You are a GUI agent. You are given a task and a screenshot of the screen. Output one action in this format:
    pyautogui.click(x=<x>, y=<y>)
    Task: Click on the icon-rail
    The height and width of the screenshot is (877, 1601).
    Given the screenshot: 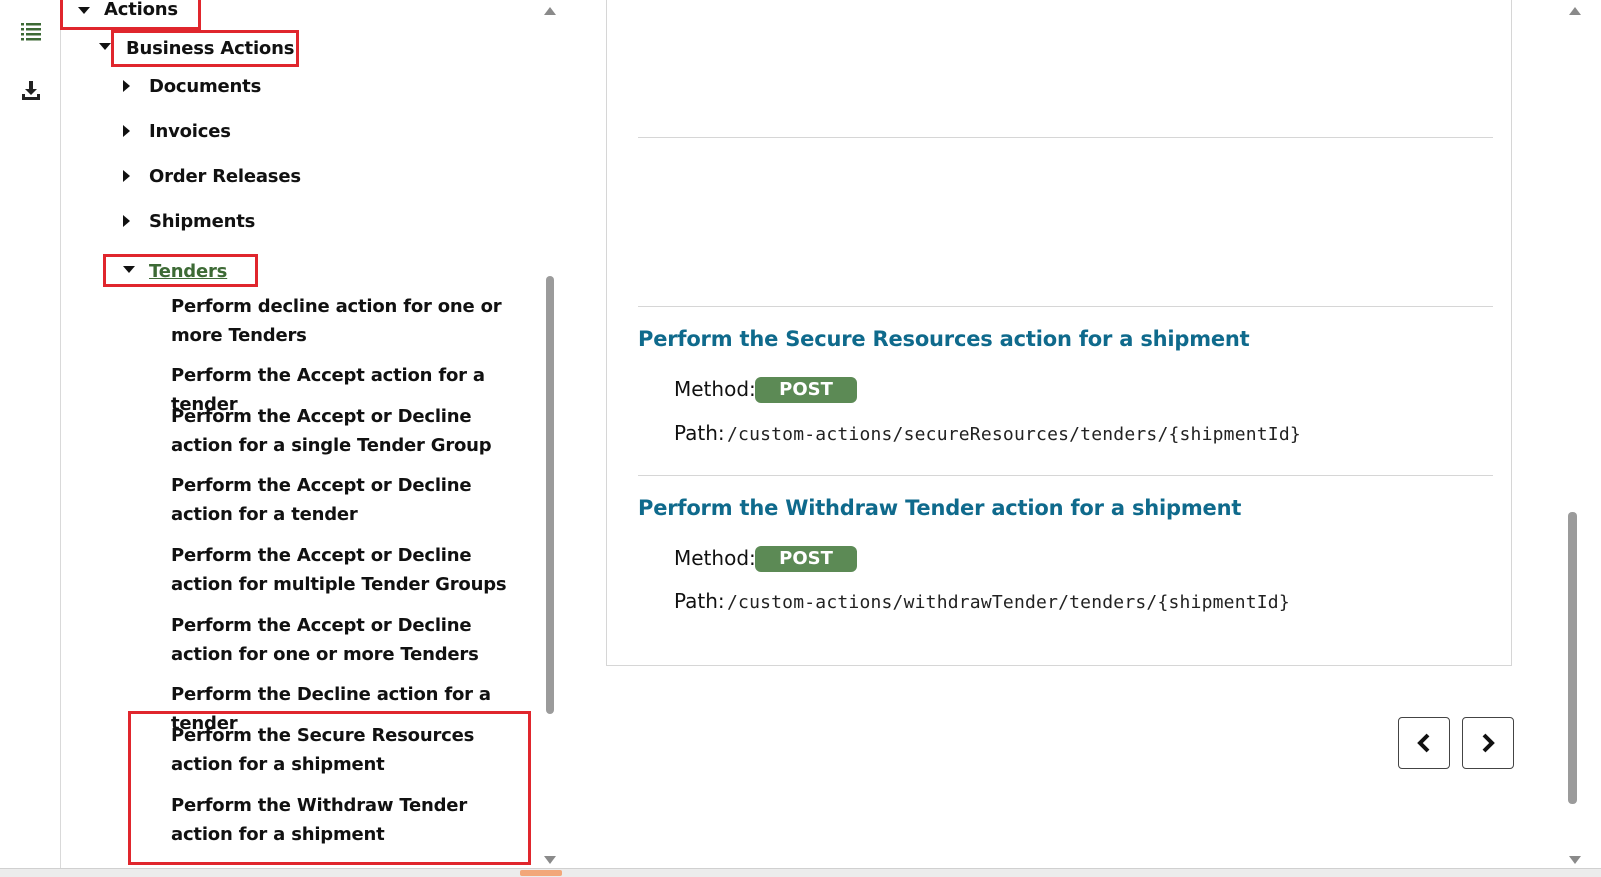 What is the action you would take?
    pyautogui.click(x=30, y=438)
    